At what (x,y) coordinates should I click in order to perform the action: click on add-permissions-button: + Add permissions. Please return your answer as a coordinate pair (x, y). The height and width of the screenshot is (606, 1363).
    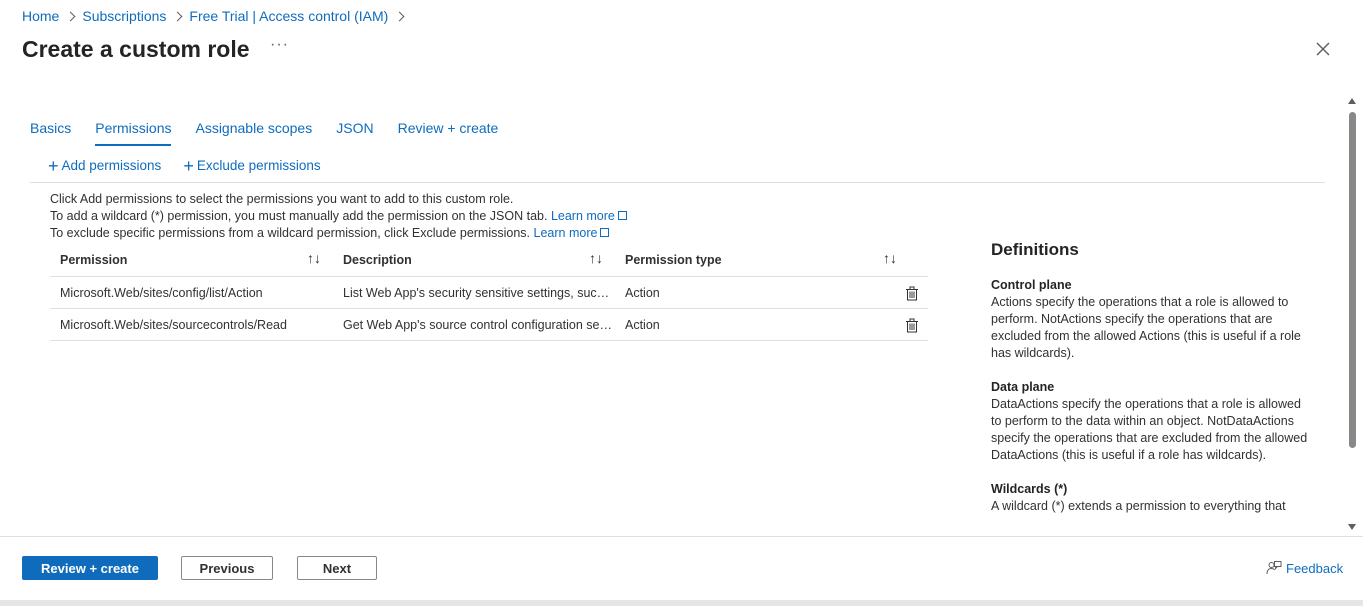
    Looking at the image, I should click on (105, 165).